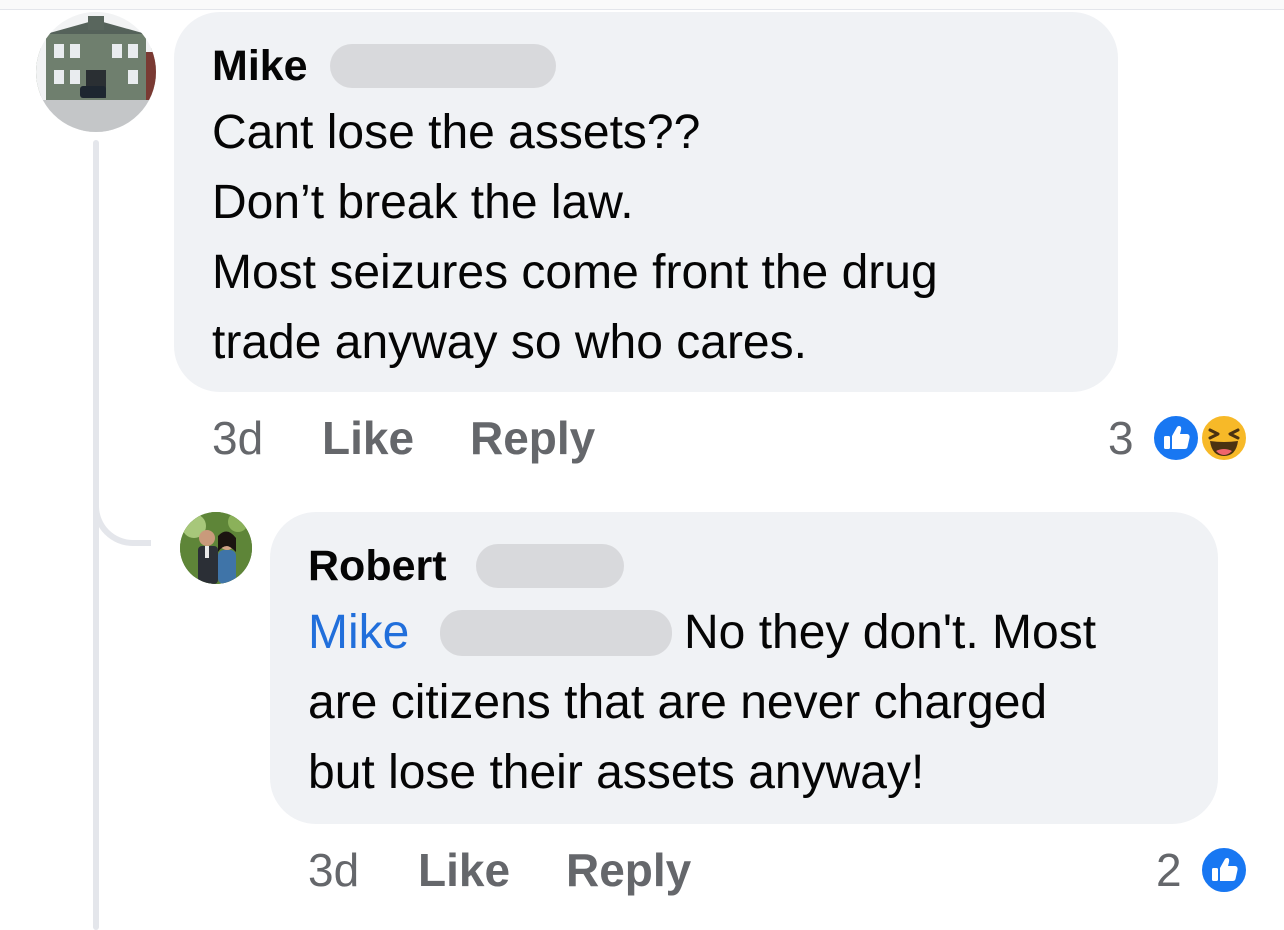 Image resolution: width=1284 pixels, height=930 pixels. Describe the element at coordinates (377, 566) in the screenshot. I see `comment-author: Robert` at that location.